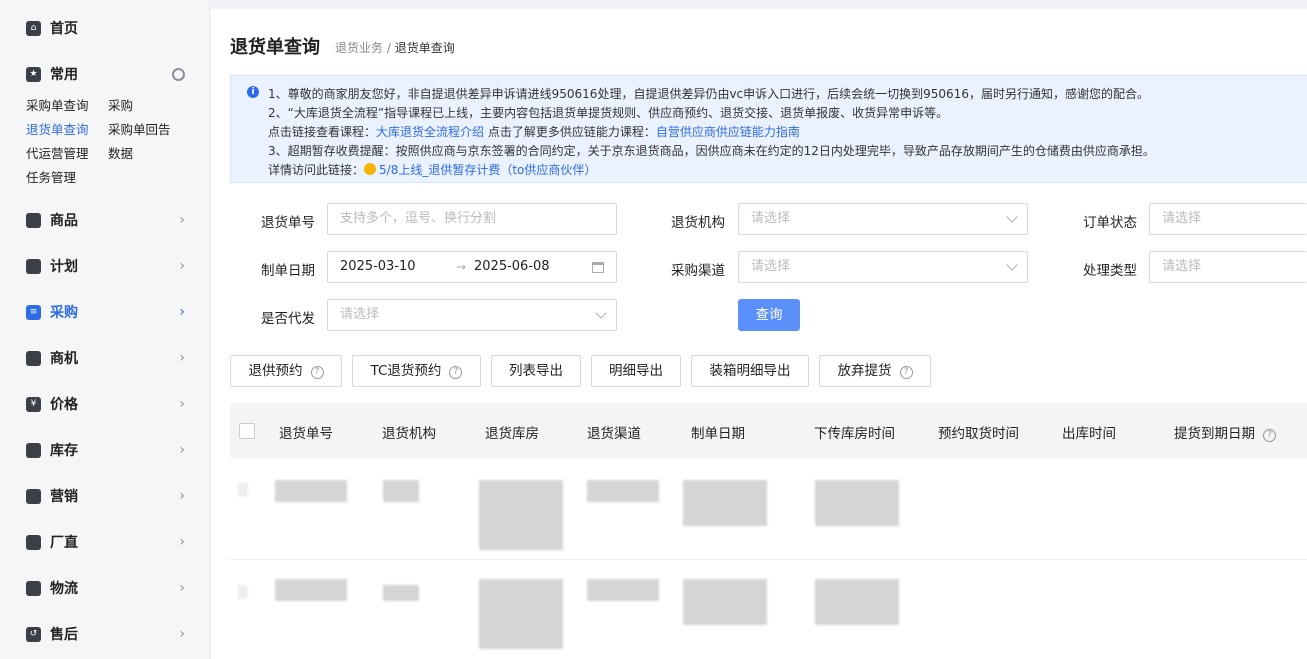  I want to click on breadcrumb: 退货业务 / 退货单查询, so click(395, 47).